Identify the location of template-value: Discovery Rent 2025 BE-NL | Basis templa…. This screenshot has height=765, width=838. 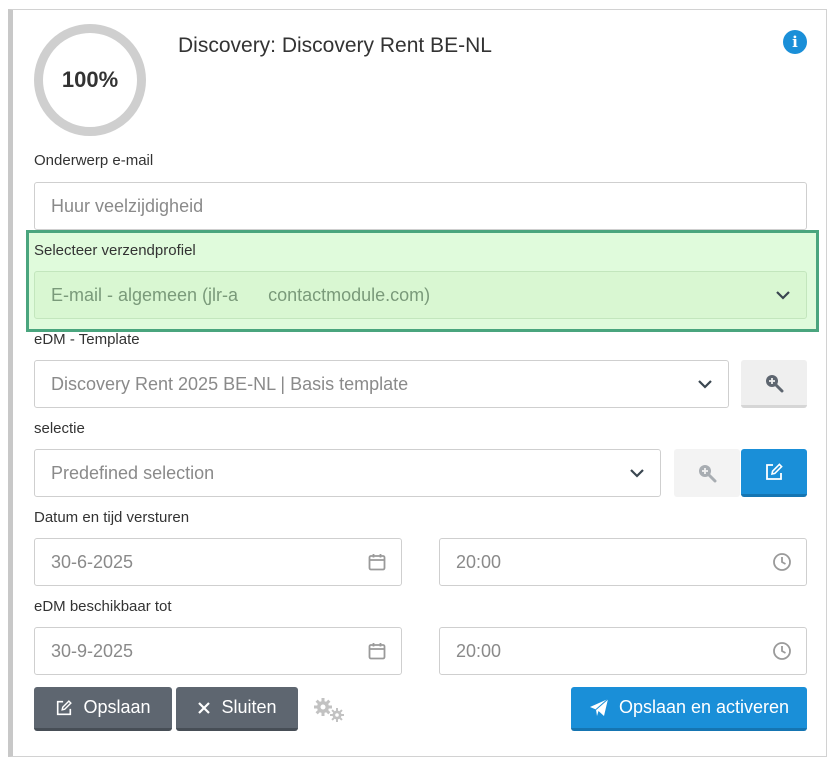
(230, 383).